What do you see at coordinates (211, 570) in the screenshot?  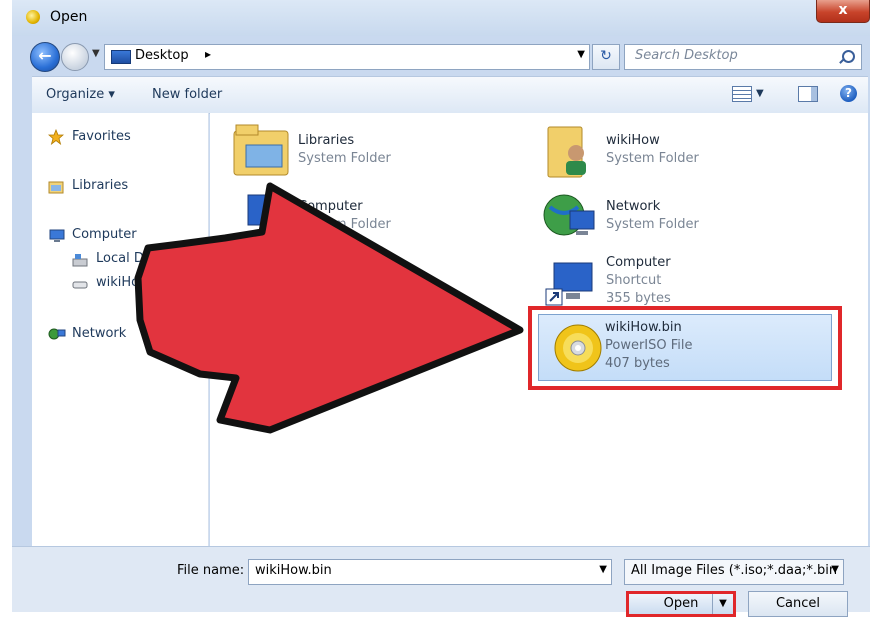 I see `file-name-label: File name:` at bounding box center [211, 570].